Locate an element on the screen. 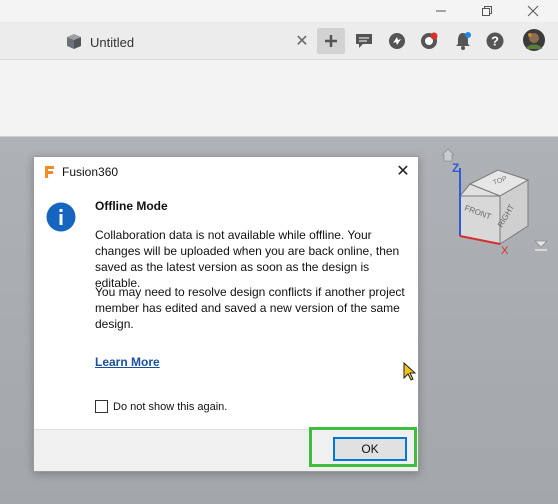 The image size is (558, 504). home-icon is located at coordinates (448, 155).